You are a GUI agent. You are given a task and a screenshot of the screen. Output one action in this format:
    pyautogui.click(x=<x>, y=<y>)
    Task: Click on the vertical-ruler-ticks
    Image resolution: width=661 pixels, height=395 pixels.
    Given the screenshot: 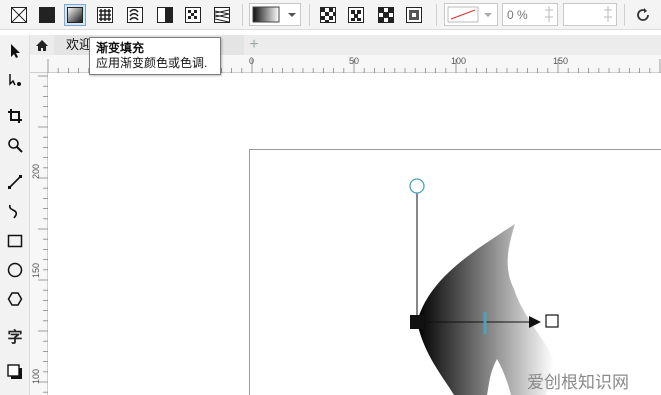 What is the action you would take?
    pyautogui.click(x=43, y=234)
    